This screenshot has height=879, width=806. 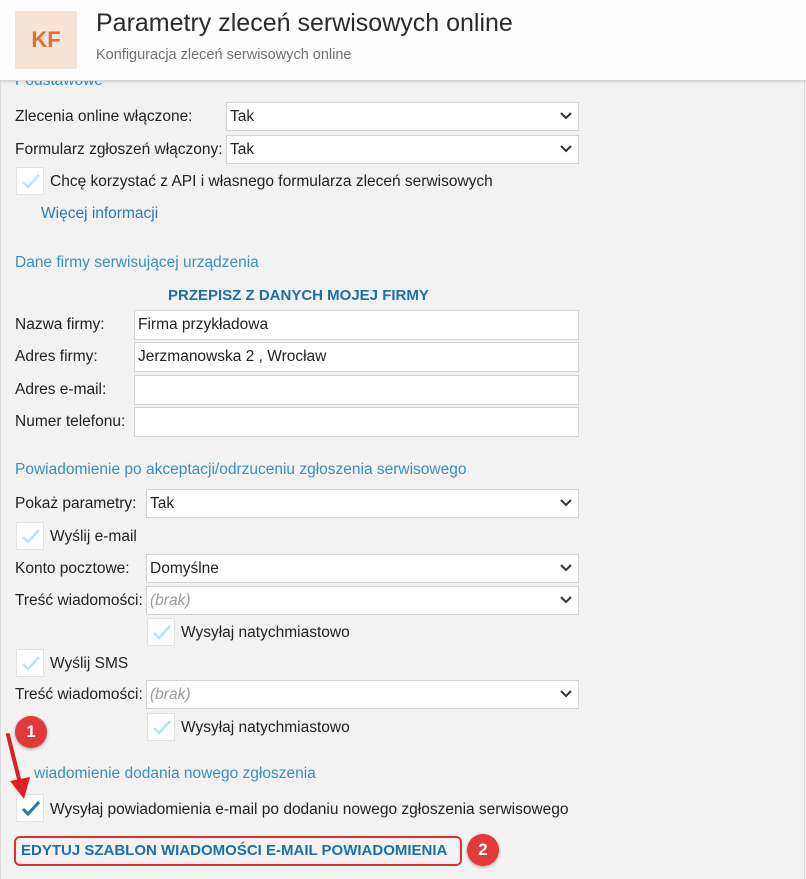 I want to click on company-phone-label: Numer telefonu:, so click(x=70, y=421).